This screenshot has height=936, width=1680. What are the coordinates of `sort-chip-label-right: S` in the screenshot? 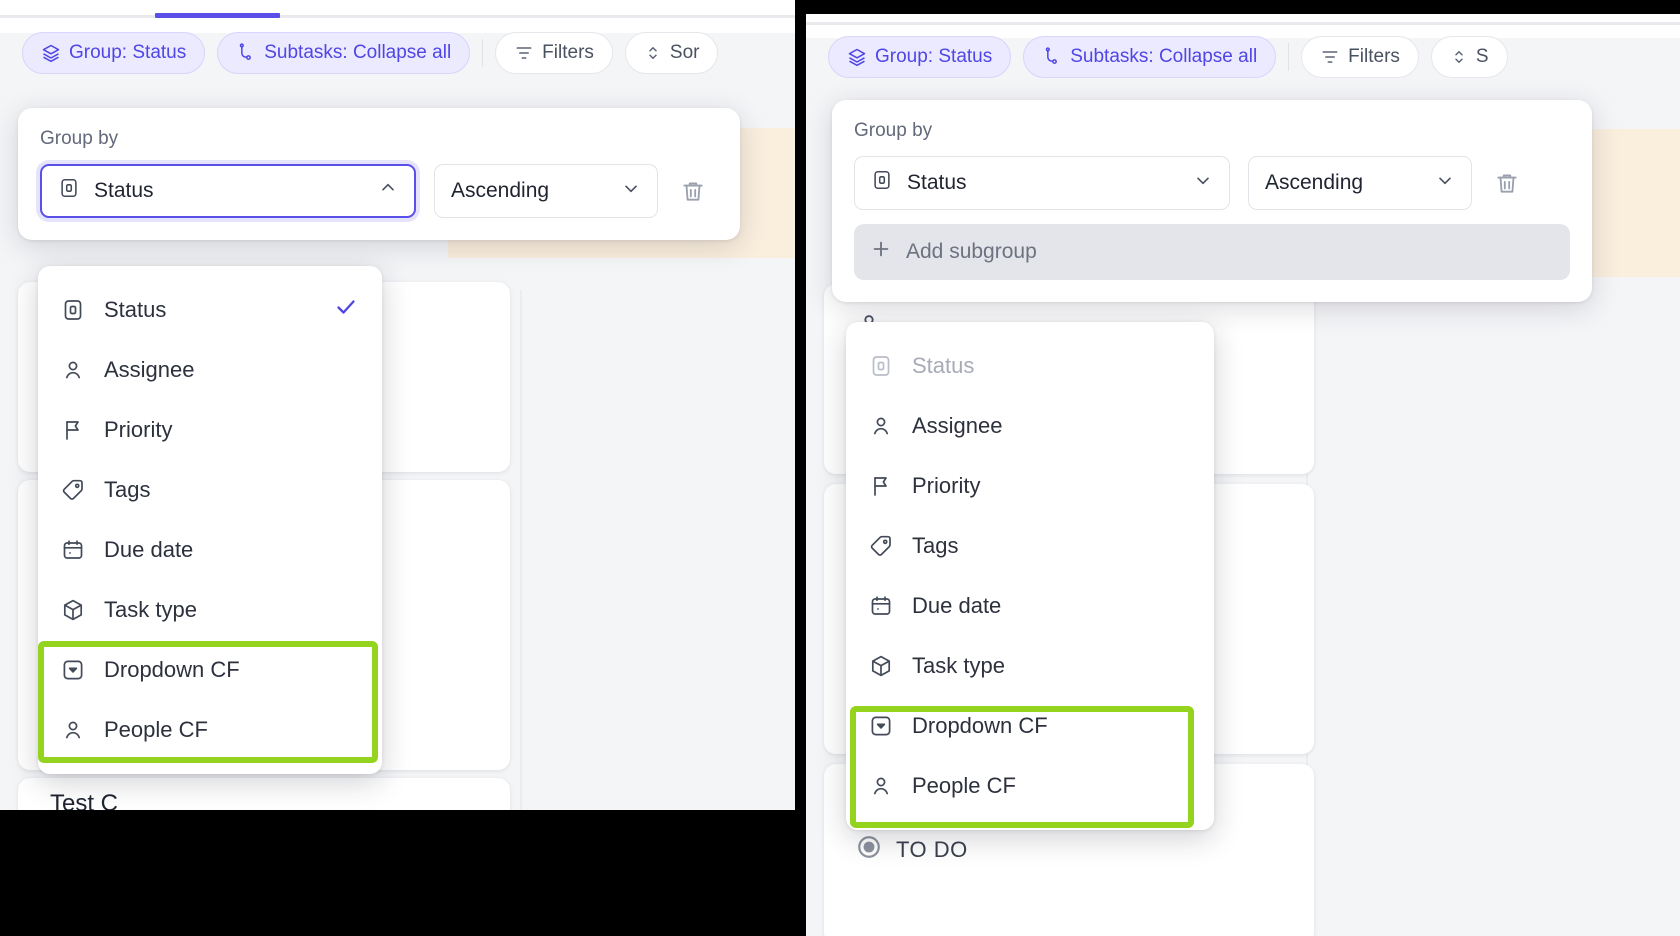 It's located at (1482, 56).